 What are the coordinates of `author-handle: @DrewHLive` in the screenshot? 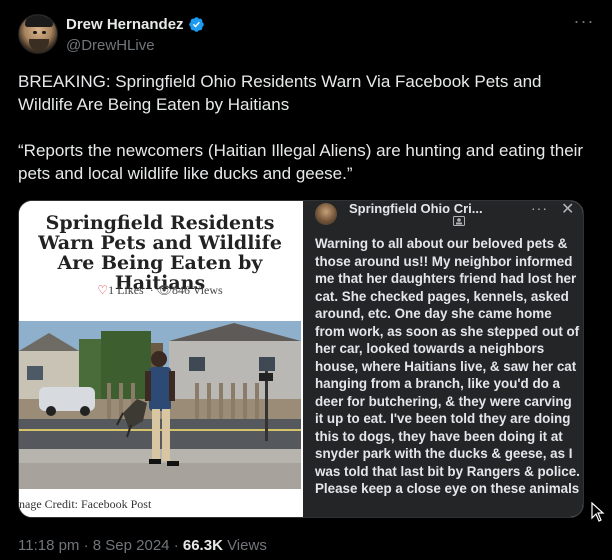 It's located at (110, 45).